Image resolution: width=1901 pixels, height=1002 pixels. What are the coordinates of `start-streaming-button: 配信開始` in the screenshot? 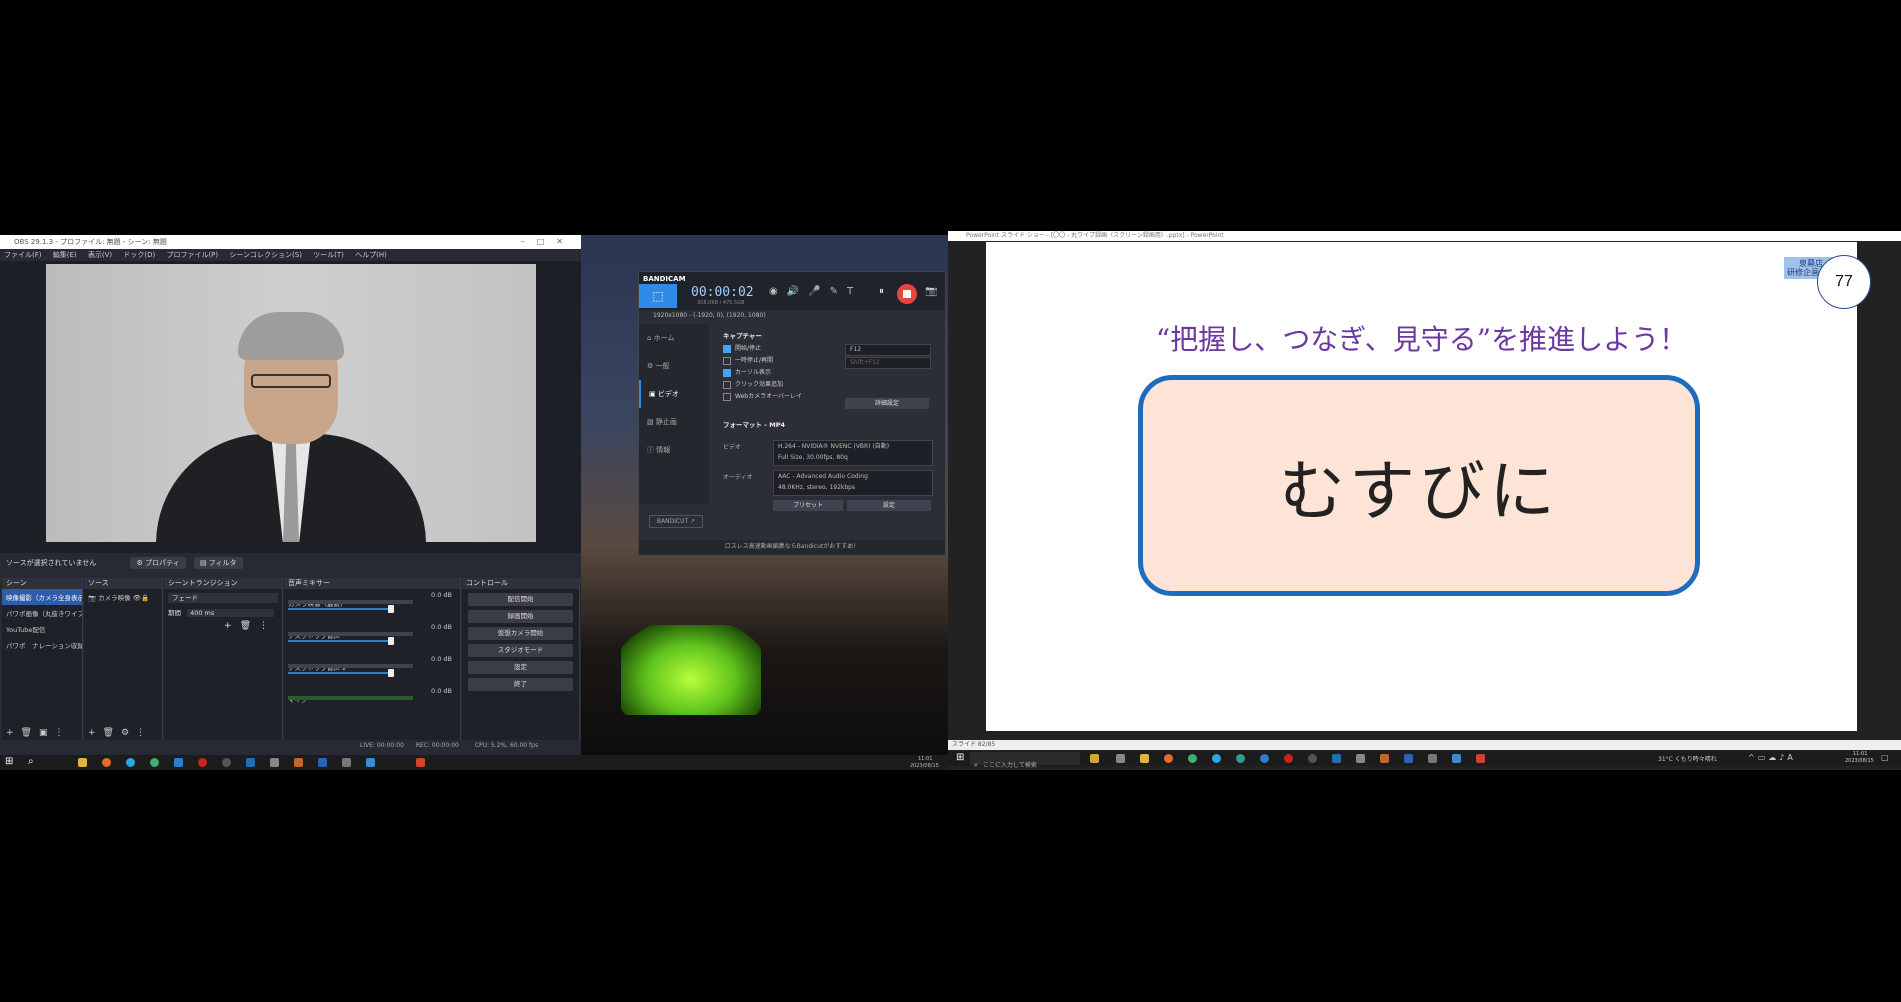 It's located at (520, 599).